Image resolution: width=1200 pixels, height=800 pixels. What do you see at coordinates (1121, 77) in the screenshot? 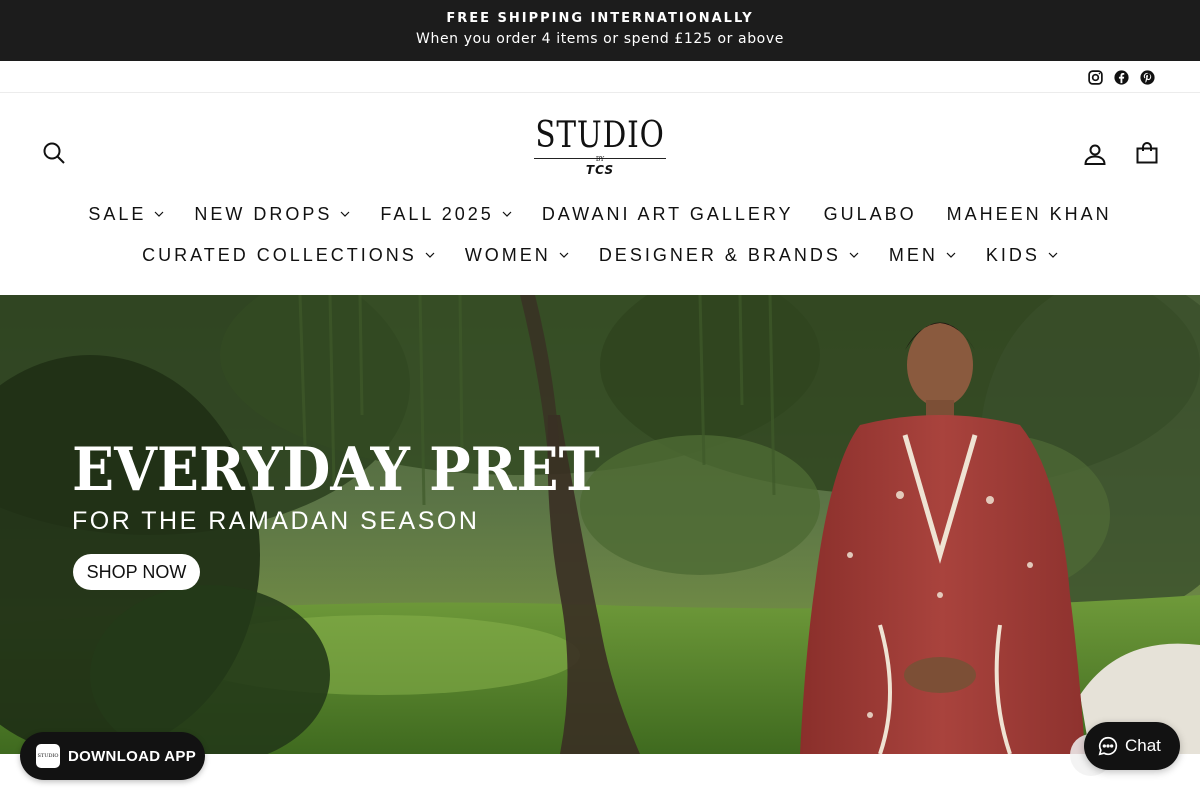
I see `facebook-icon` at bounding box center [1121, 77].